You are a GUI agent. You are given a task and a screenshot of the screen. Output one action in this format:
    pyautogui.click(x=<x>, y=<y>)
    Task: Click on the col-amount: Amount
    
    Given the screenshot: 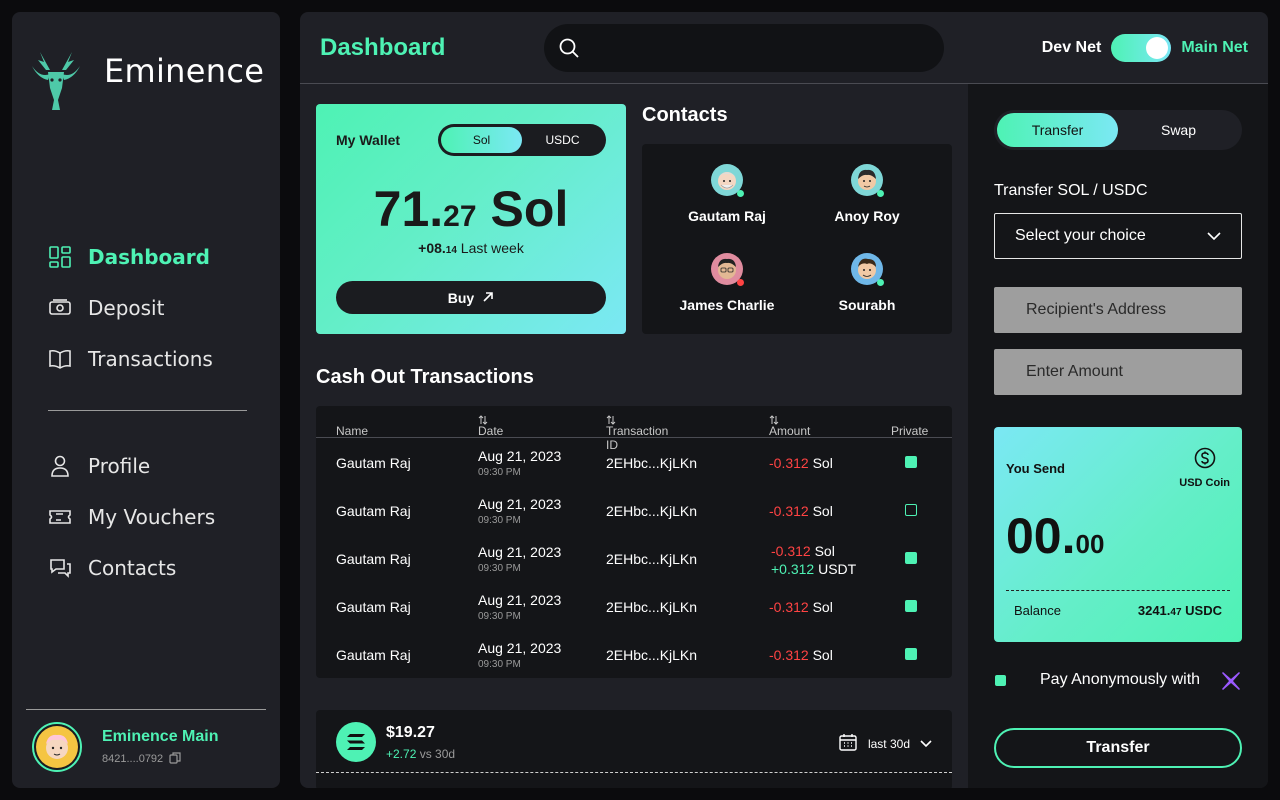 What is the action you would take?
    pyautogui.click(x=789, y=426)
    